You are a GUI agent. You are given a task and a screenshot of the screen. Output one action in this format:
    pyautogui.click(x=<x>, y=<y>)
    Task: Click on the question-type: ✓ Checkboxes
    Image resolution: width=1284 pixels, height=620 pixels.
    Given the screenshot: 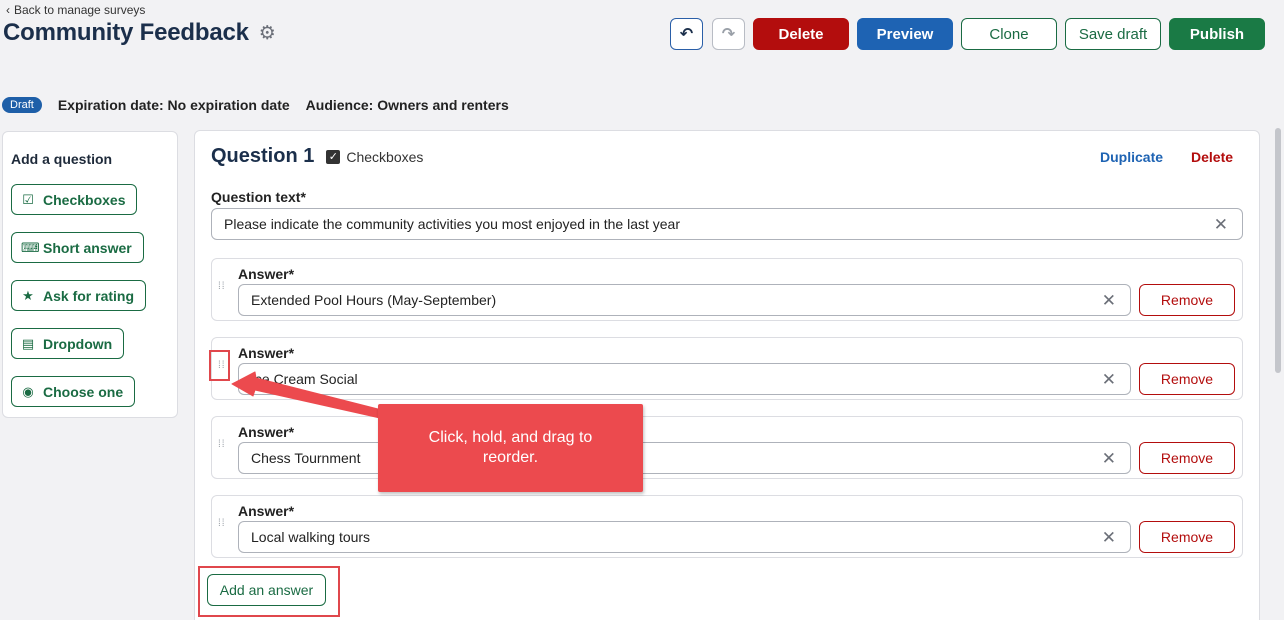 What is the action you would take?
    pyautogui.click(x=374, y=157)
    